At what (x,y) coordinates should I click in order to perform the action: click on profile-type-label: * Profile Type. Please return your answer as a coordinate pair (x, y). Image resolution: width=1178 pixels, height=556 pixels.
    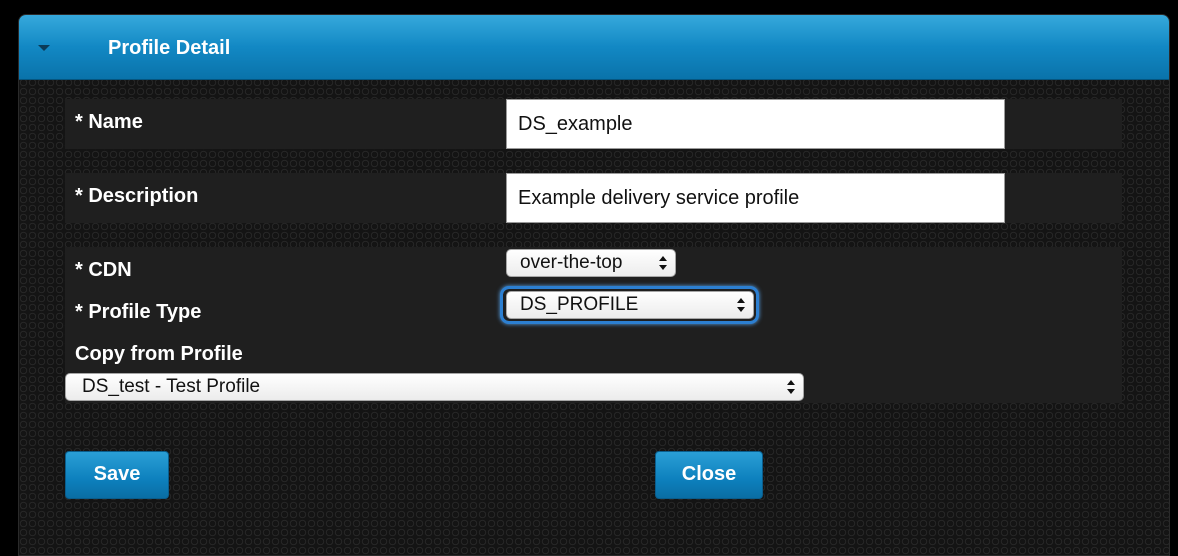
    Looking at the image, I should click on (138, 312).